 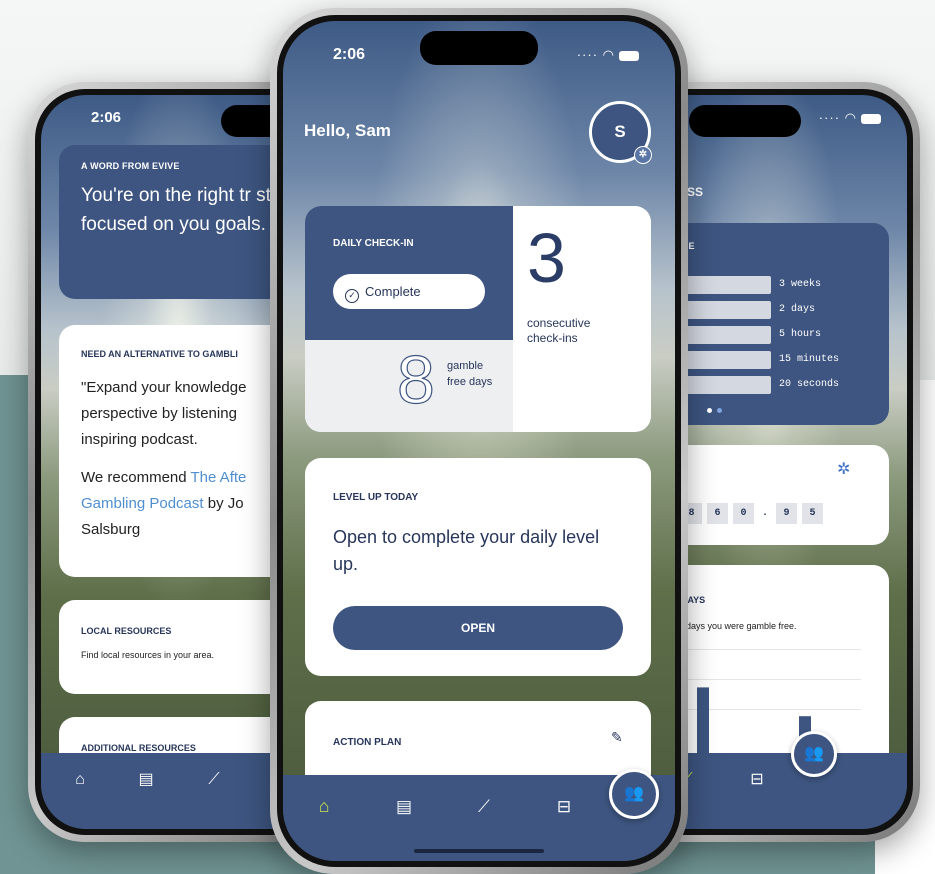 I want to click on checkin-status-pill: ✓ Complete, so click(x=409, y=291).